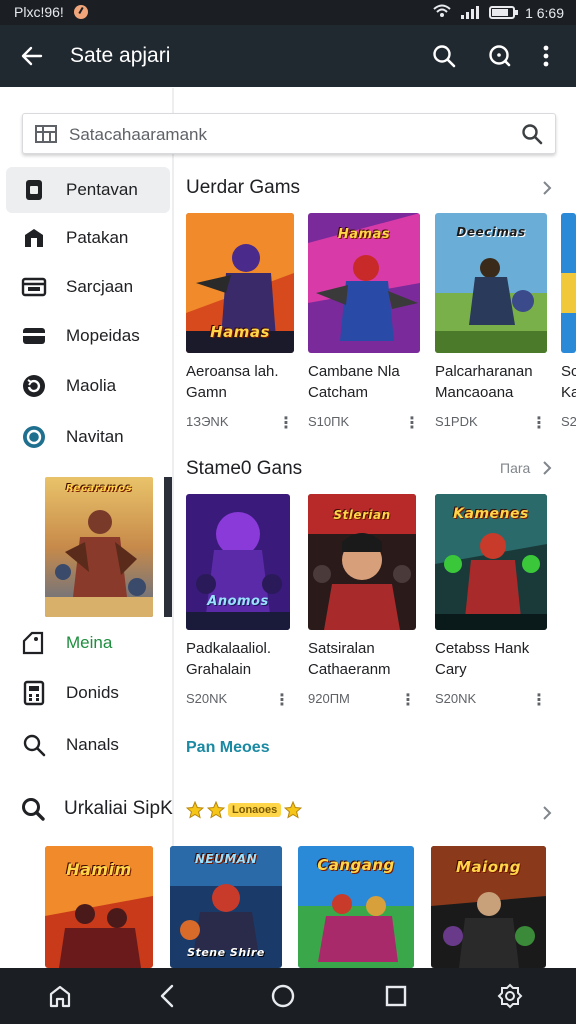 Image resolution: width=576 pixels, height=1024 pixels. I want to click on sidebar-heading-label: Urkaliai SipK, so click(118, 808).